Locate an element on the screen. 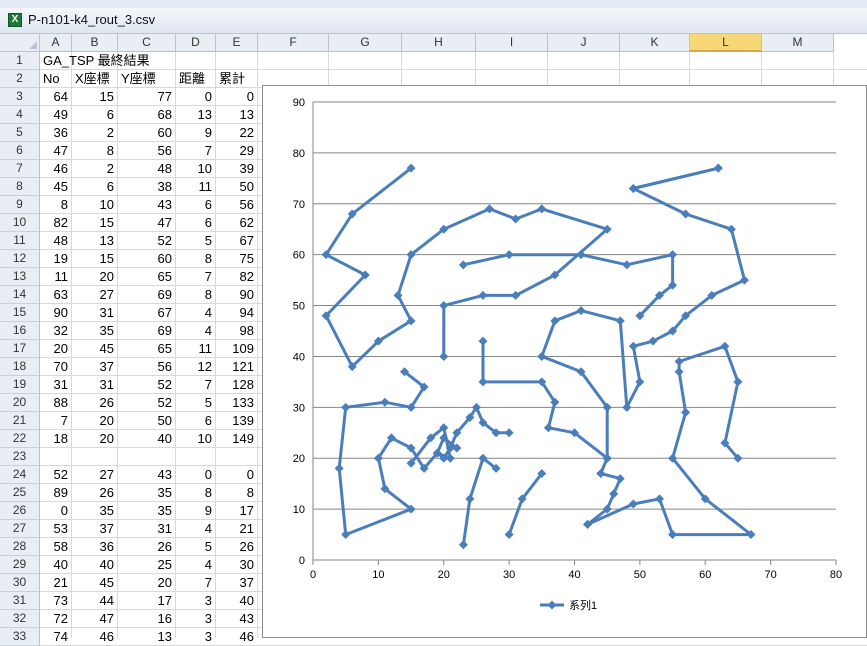  data-cell: 121 is located at coordinates (235, 367).